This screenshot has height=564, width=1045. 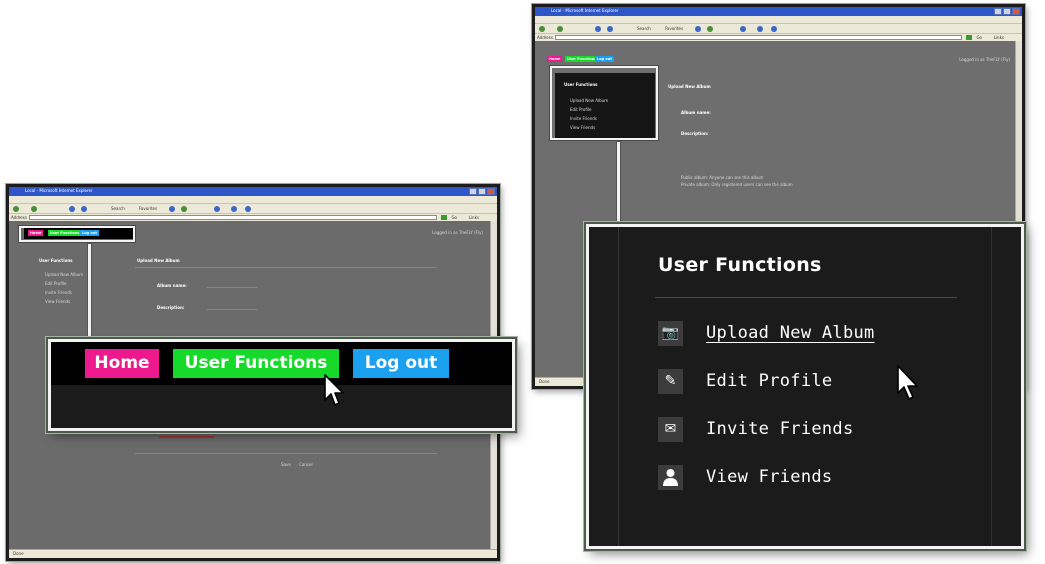 What do you see at coordinates (306, 464) in the screenshot?
I see `cancel-button-mini: Cancel` at bounding box center [306, 464].